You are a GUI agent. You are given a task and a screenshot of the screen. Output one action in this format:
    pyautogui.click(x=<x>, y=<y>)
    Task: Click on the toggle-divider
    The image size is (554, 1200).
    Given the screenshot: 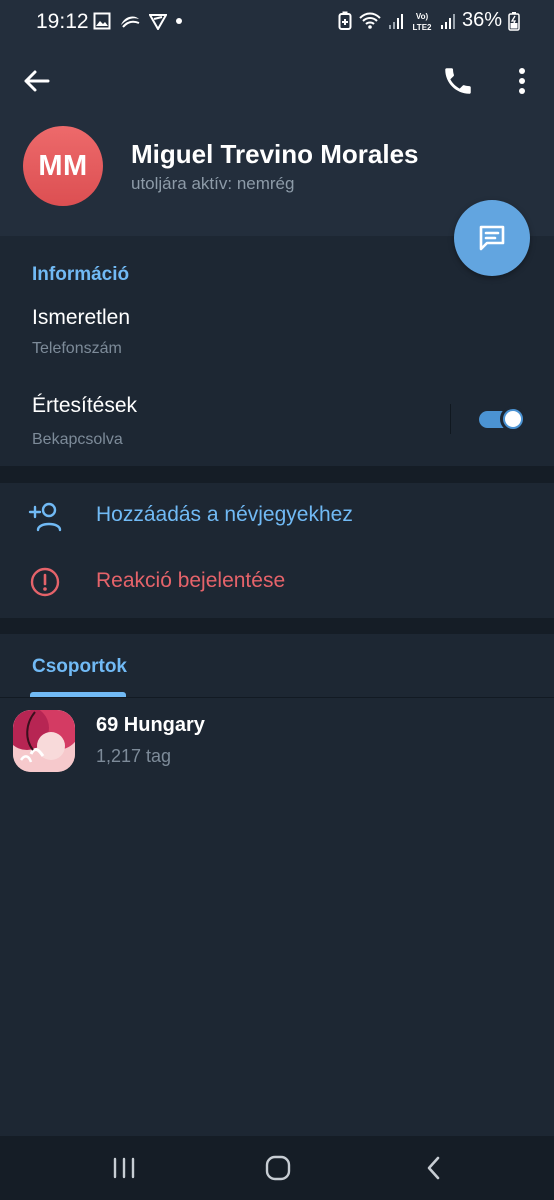 What is the action you would take?
    pyautogui.click(x=450, y=419)
    